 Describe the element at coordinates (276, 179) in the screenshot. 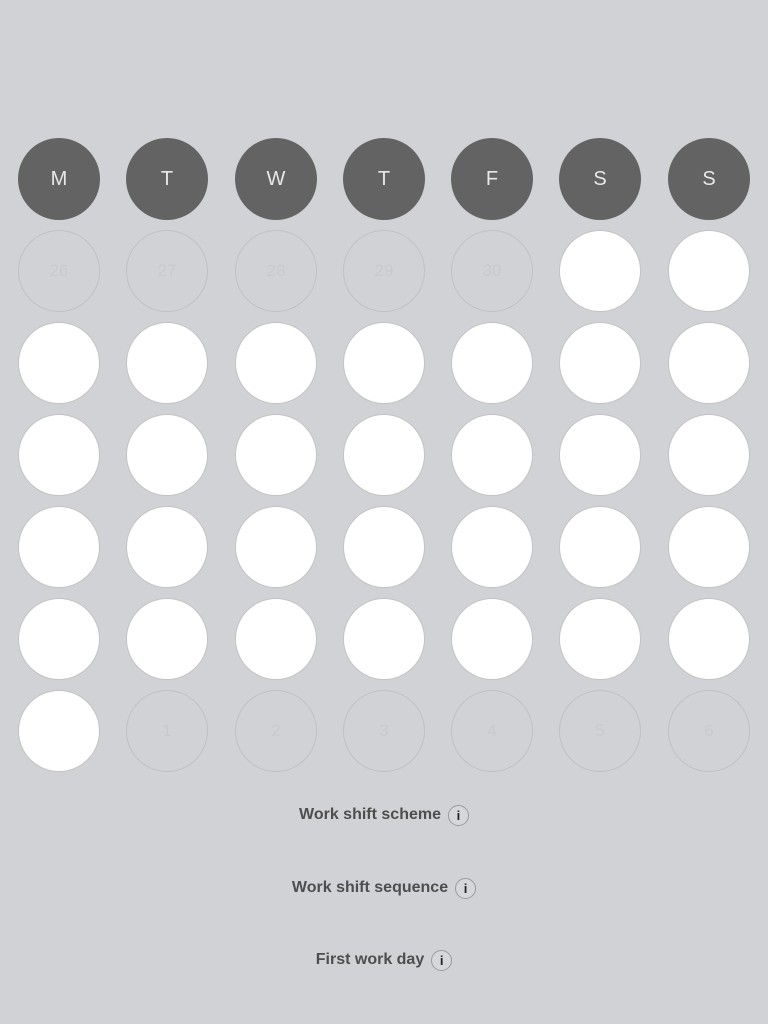

I see `weekday-header: W` at that location.